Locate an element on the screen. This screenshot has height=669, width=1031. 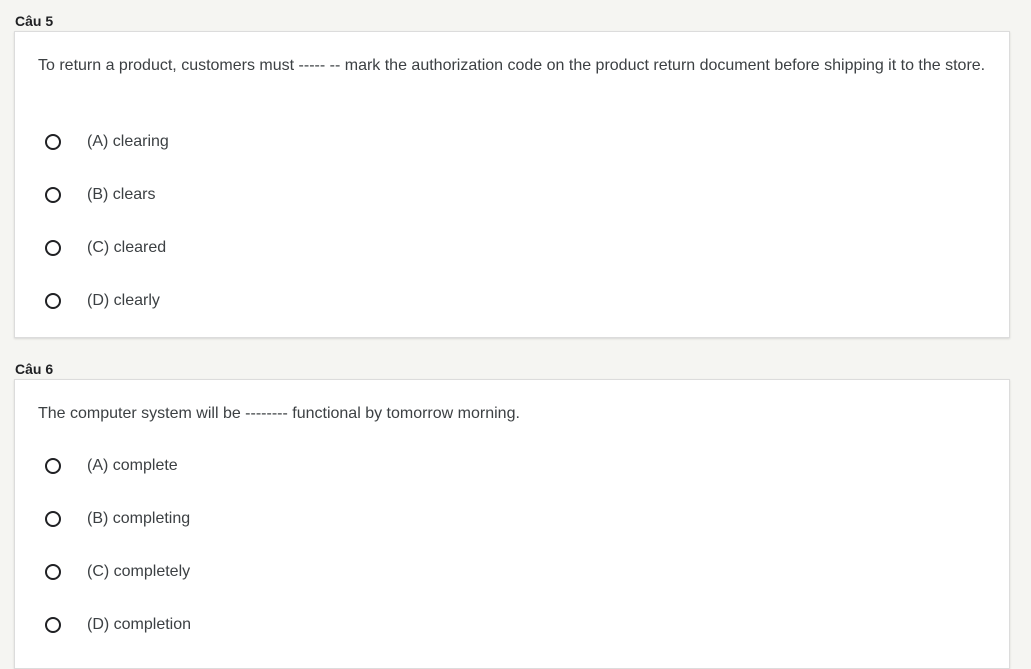
question-6-option-b: (B) completing is located at coordinates (117, 519).